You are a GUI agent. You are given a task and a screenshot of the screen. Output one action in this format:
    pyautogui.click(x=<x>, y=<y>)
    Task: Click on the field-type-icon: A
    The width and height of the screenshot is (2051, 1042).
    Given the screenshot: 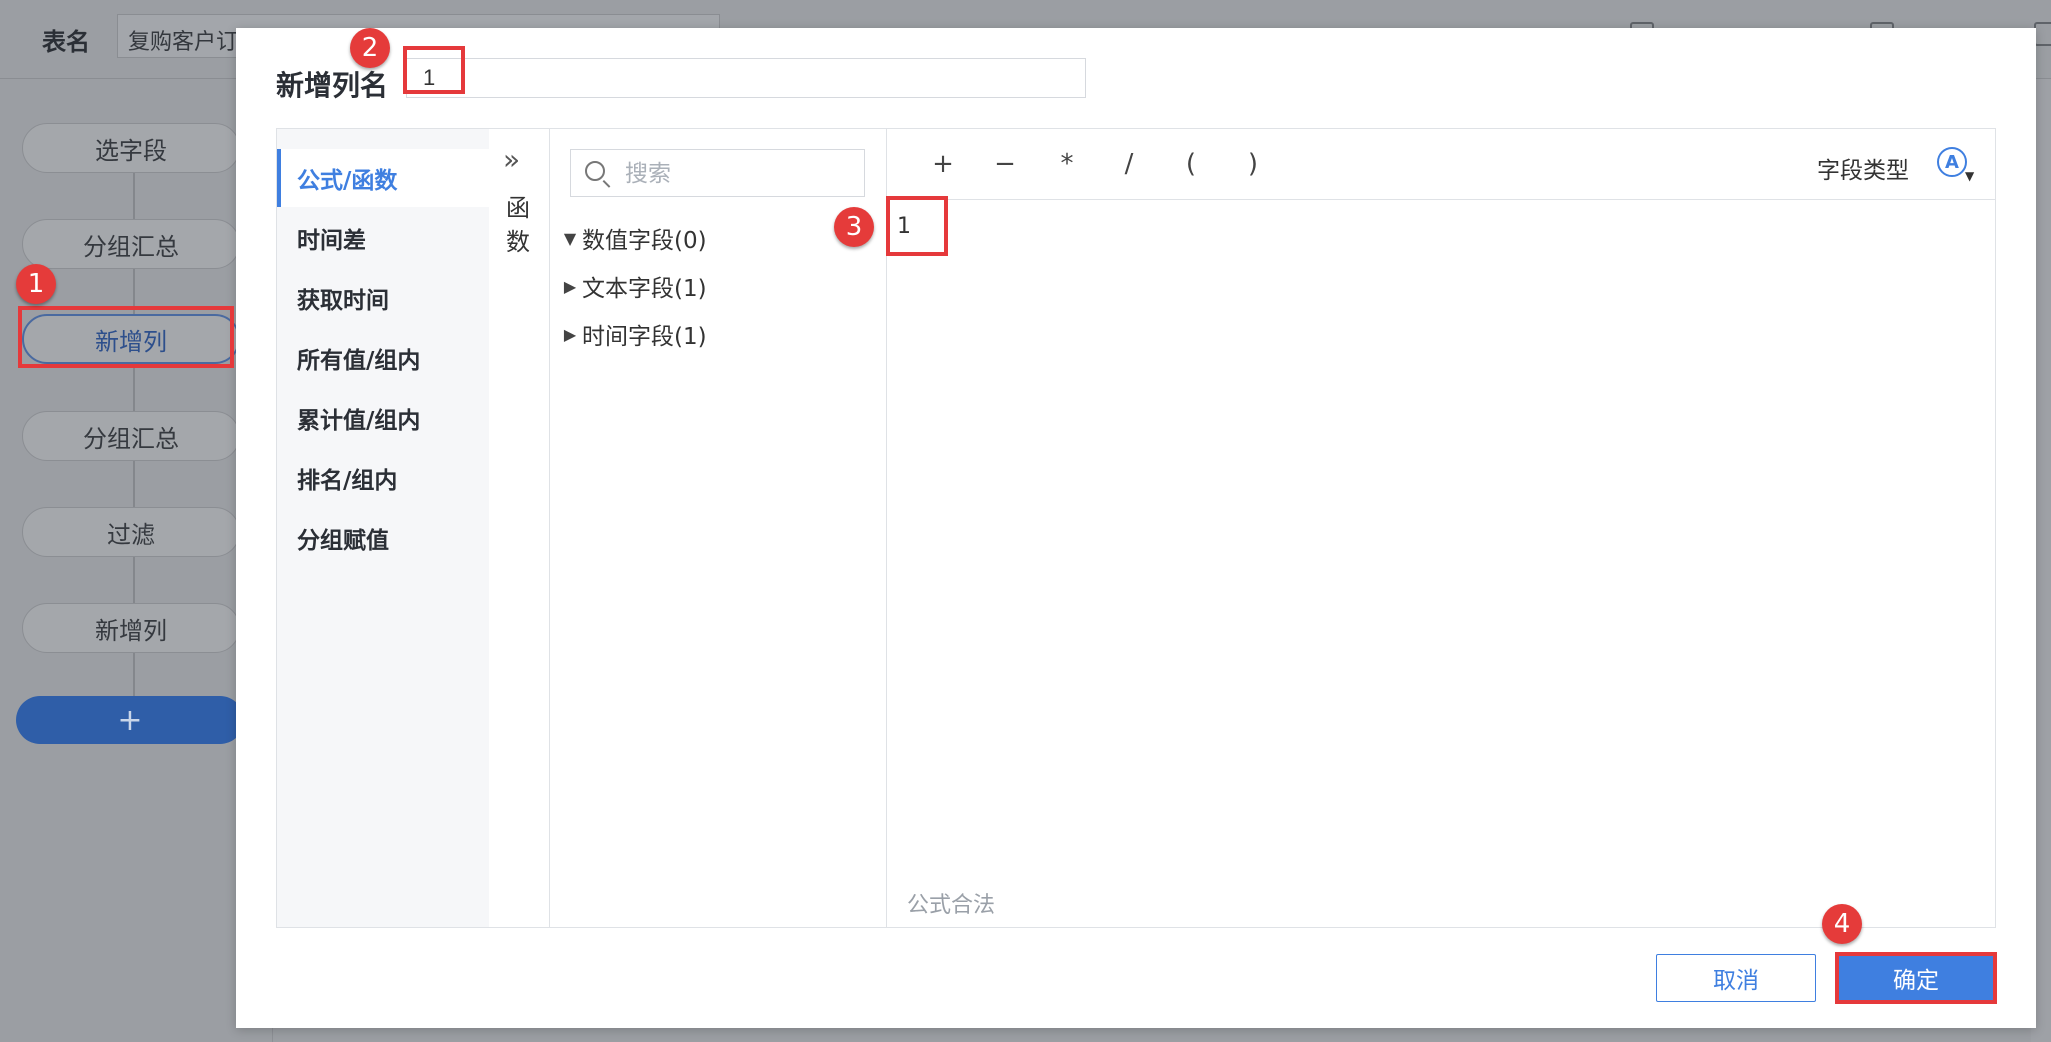 What is the action you would take?
    pyautogui.click(x=1952, y=162)
    